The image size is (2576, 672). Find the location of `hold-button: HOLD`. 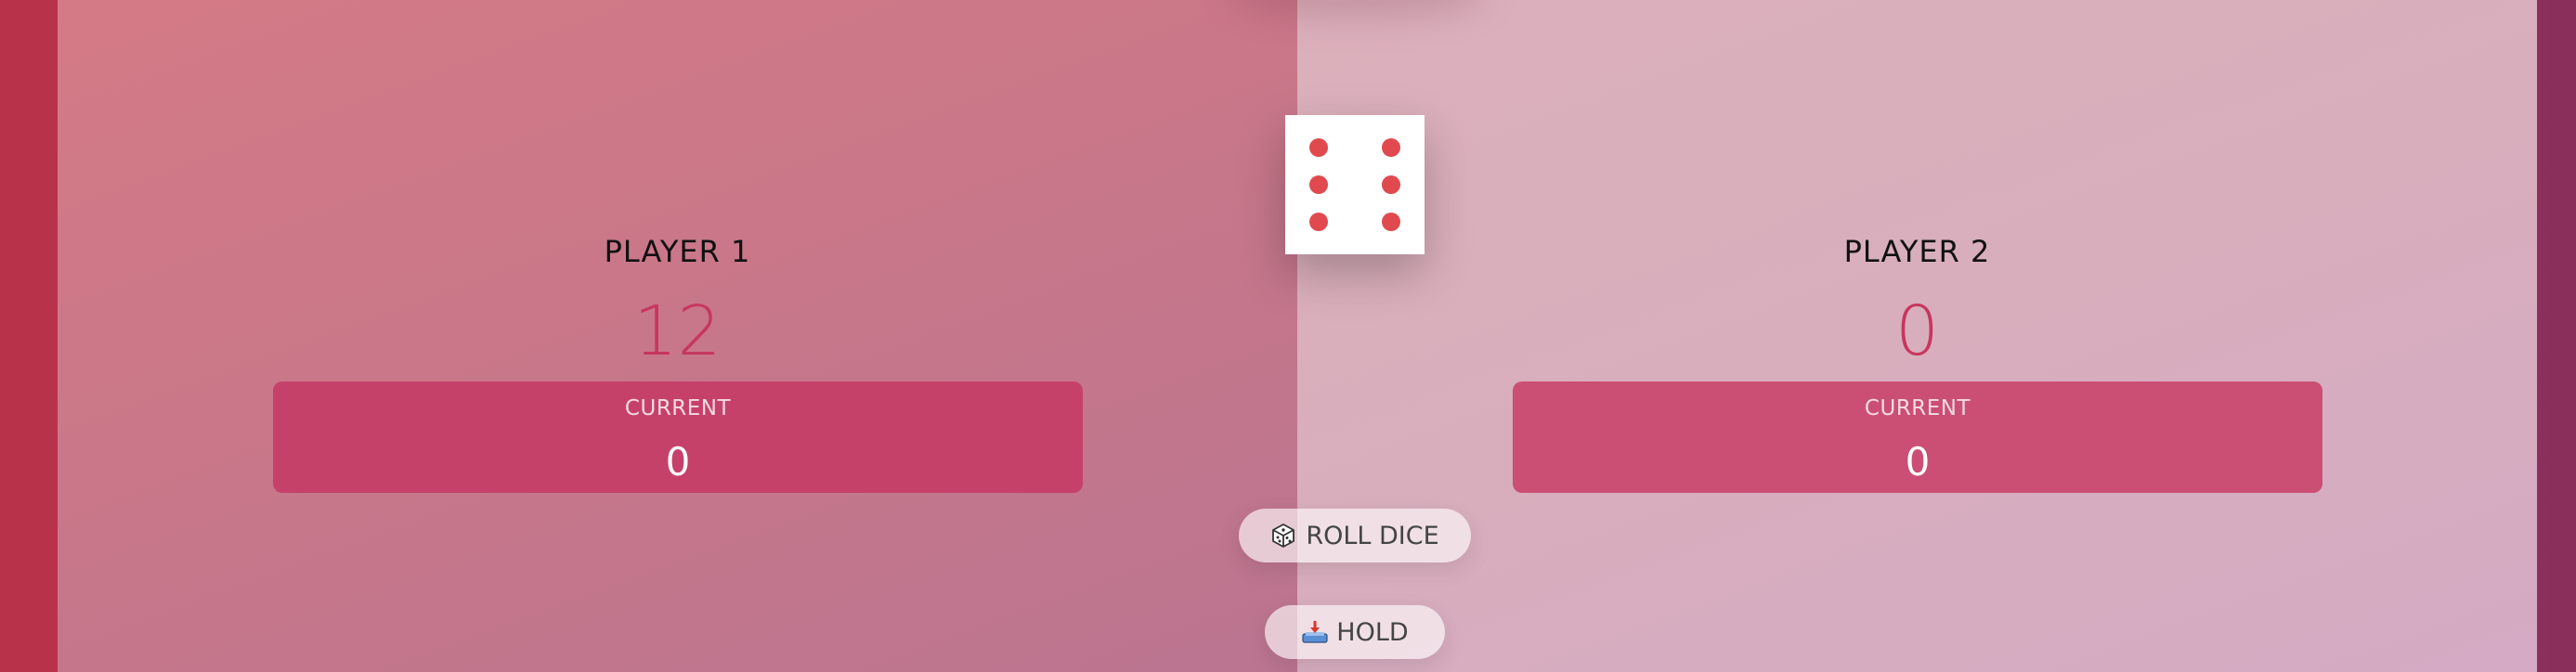

hold-button: HOLD is located at coordinates (1355, 632).